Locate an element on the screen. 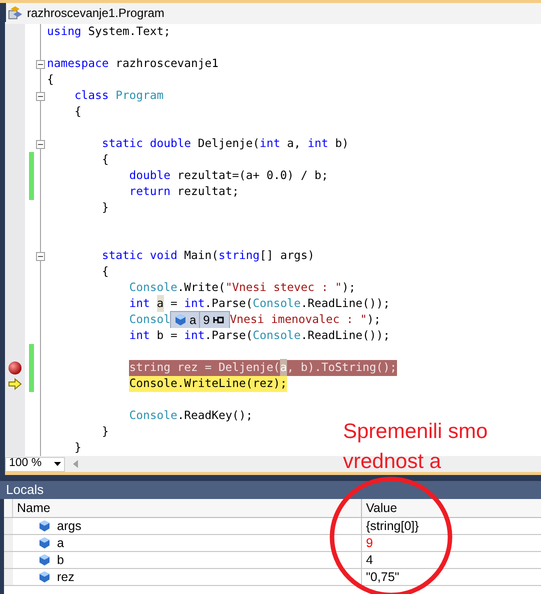 This screenshot has width=541, height=594. column-header: Value is located at coordinates (451, 508).